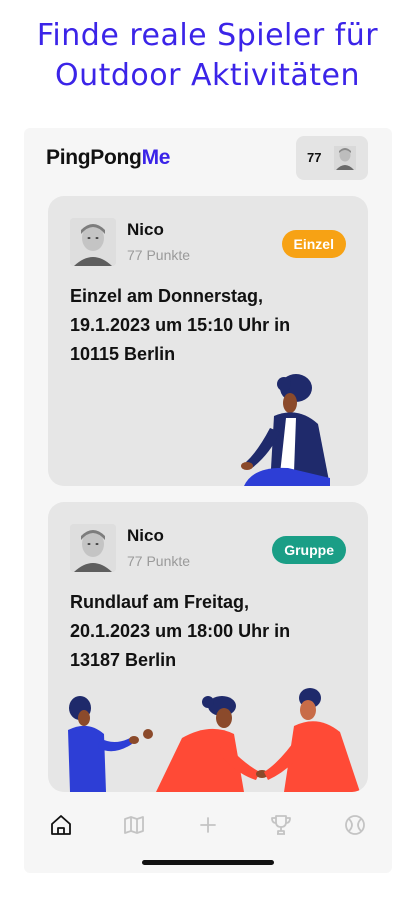 This screenshot has height=900, width=415. I want to click on home-icon, so click(61, 825).